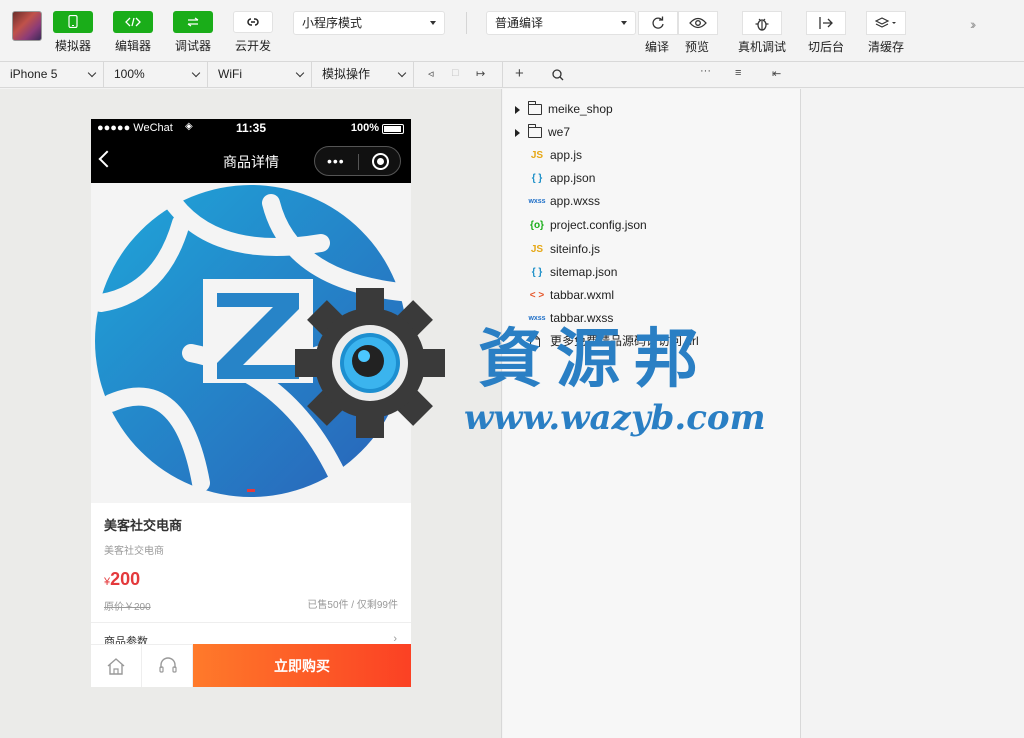 This screenshot has height=738, width=1024. Describe the element at coordinates (143, 525) in the screenshot. I see `product-title: 美客社交电商` at that location.